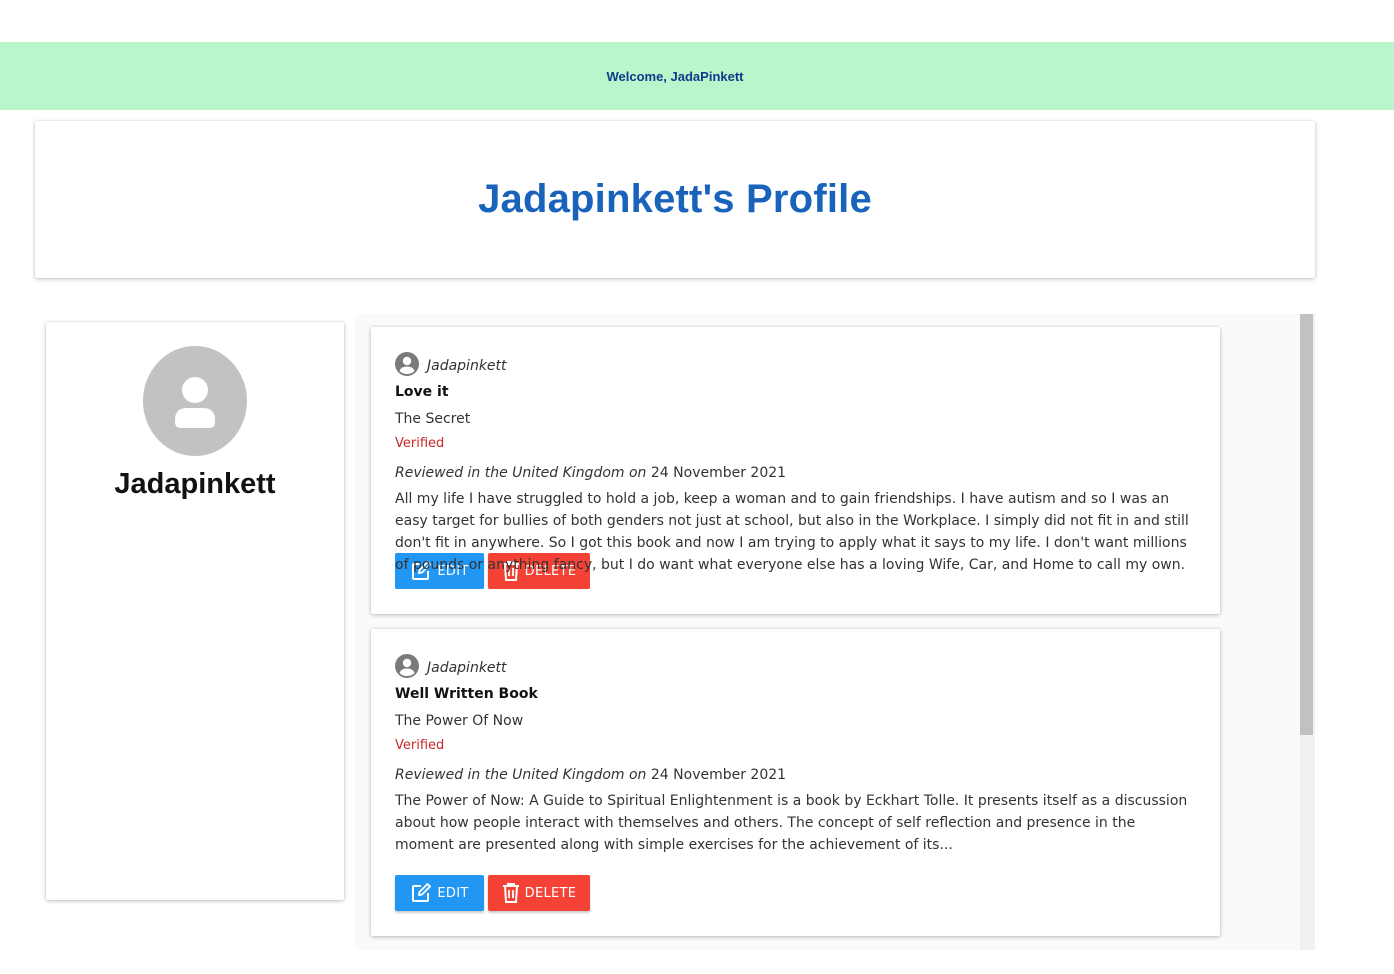 Image resolution: width=1394 pixels, height=974 pixels. What do you see at coordinates (453, 893) in the screenshot?
I see `edit-button-label: EDIT` at bounding box center [453, 893].